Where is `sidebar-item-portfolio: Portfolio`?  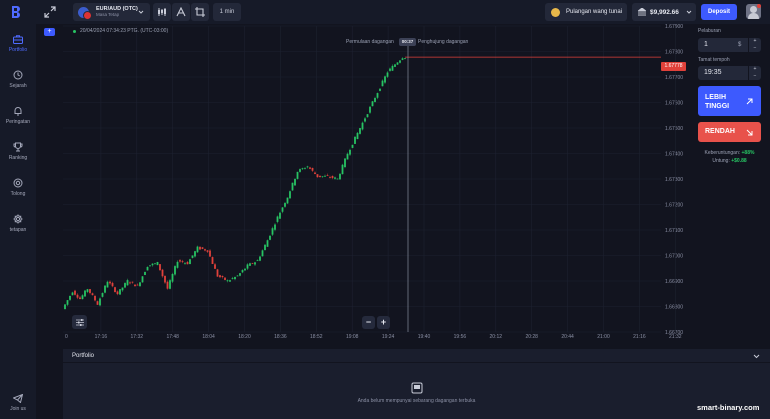
sidebar-item-portfolio: Portfolio is located at coordinates (18, 44).